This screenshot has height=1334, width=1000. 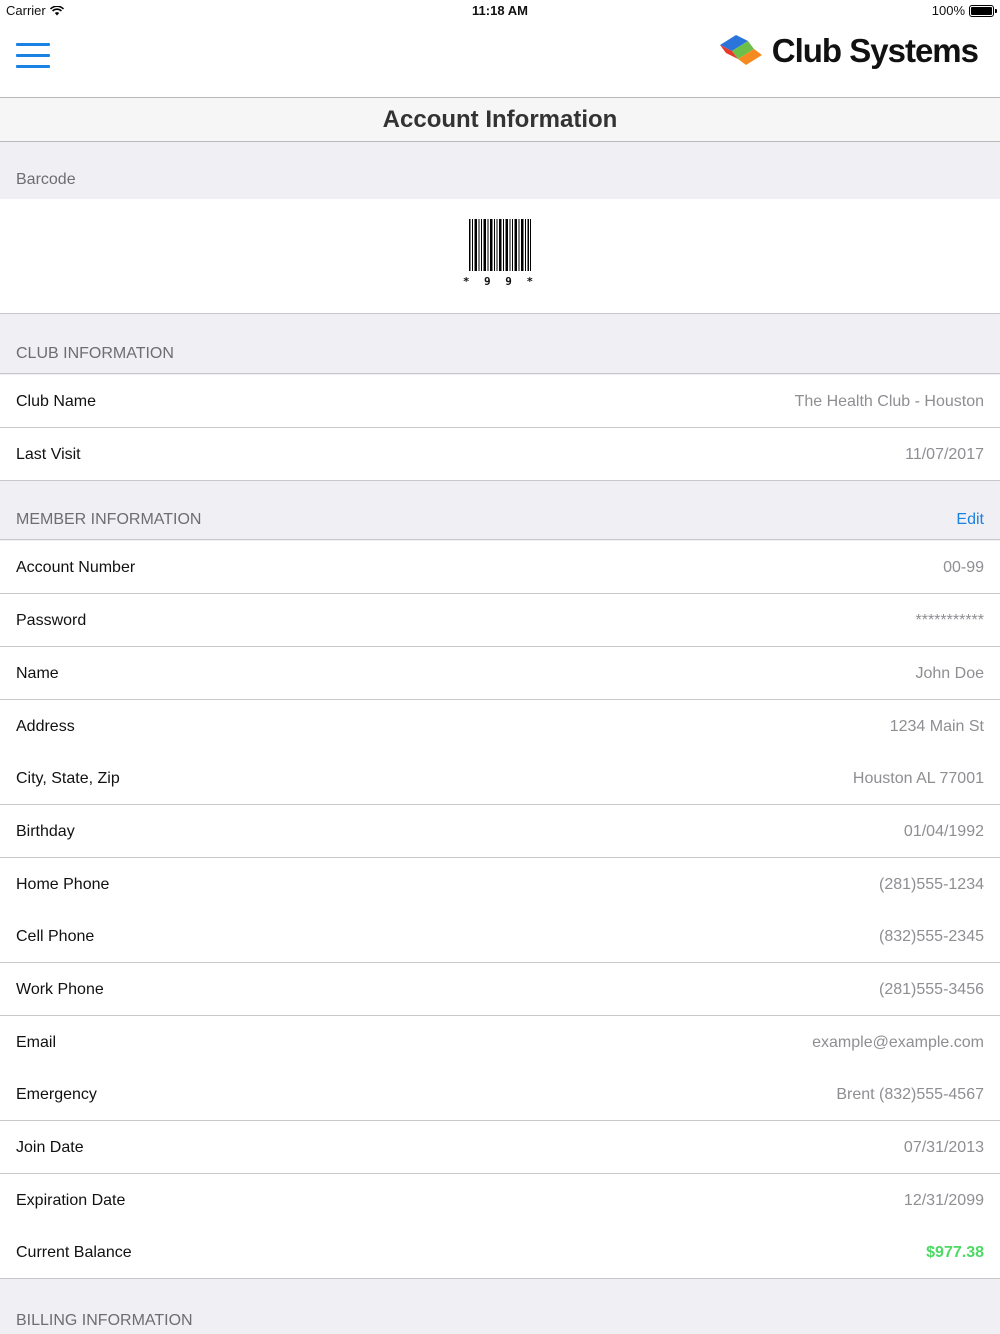 I want to click on row-value: Brent (832)555-4567, so click(x=910, y=1094).